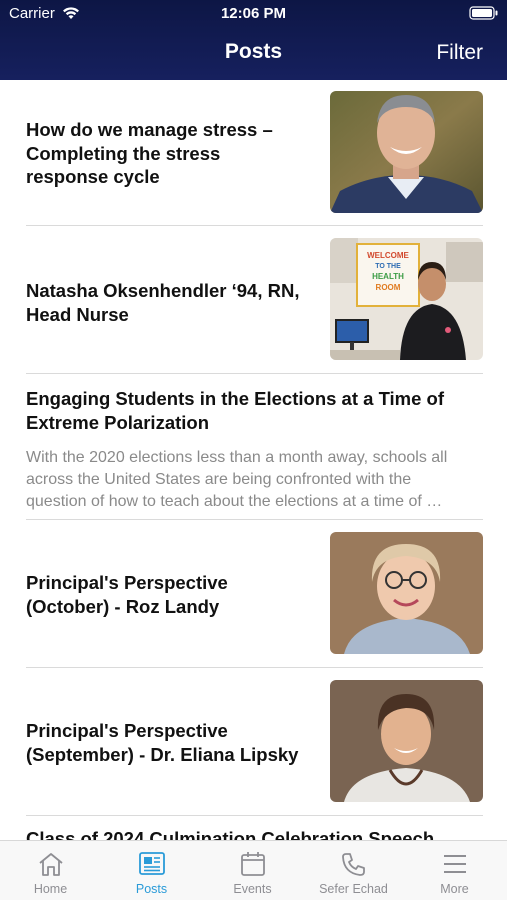  Describe the element at coordinates (163, 290) in the screenshot. I see `post-title-line: Natasha Oksenhendler ‘94, RN,` at that location.